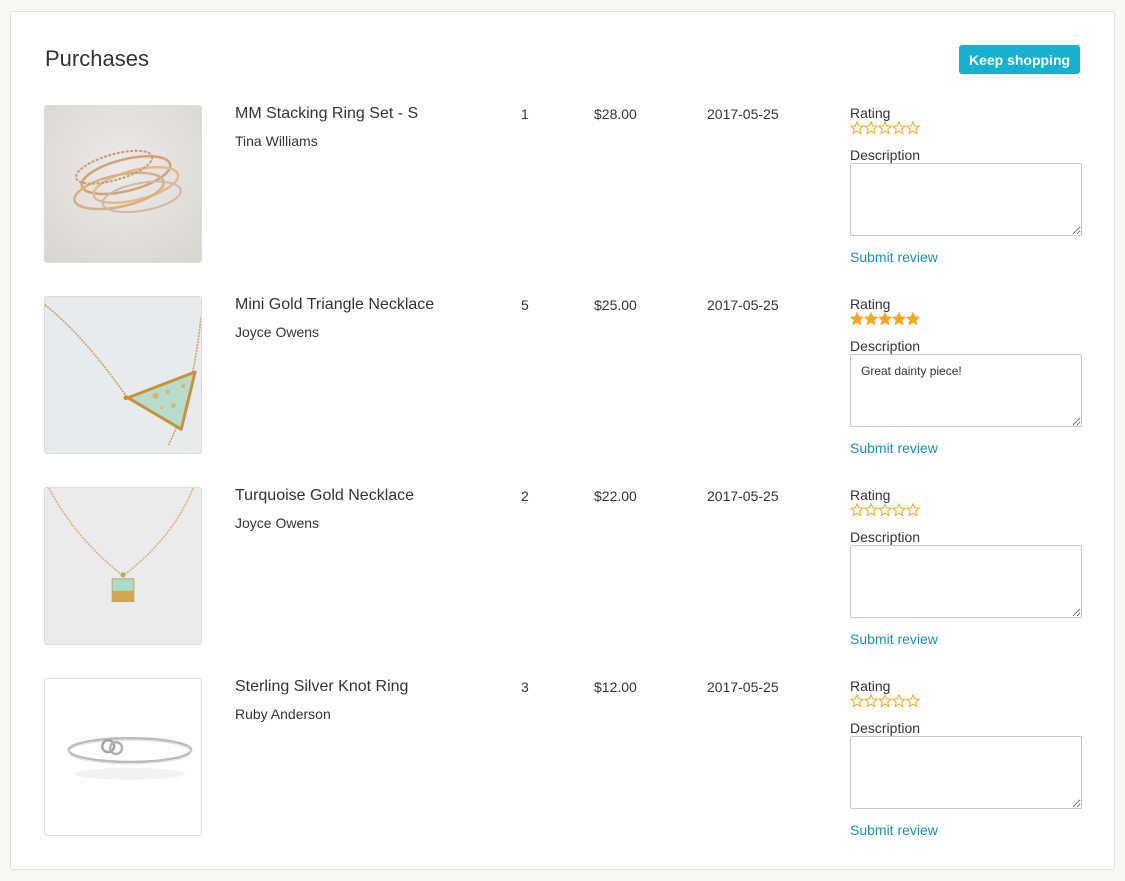 Image resolution: width=1125 pixels, height=881 pixels. I want to click on product-name: Mini Gold Triangle Necklace, so click(334, 305).